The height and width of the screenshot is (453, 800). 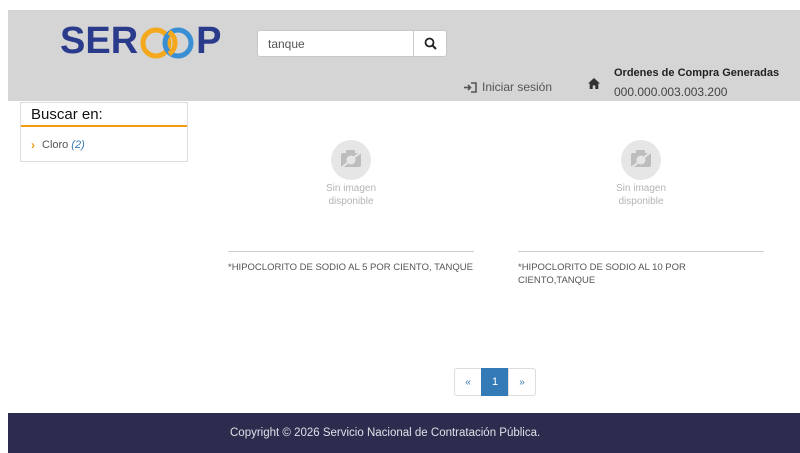 What do you see at coordinates (104, 132) in the screenshot?
I see `search-filter-panel: Buscar en: › Cloro (2)` at bounding box center [104, 132].